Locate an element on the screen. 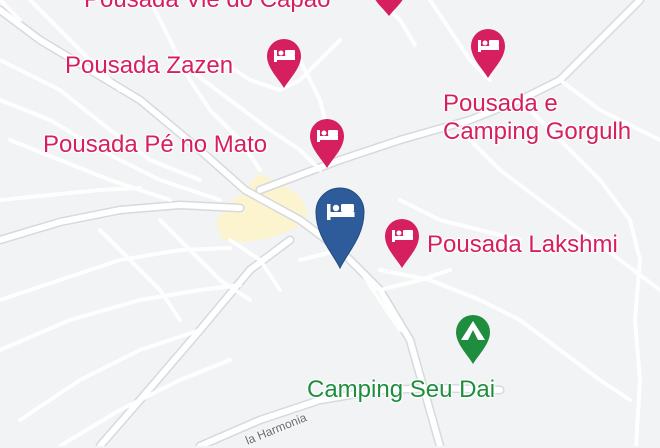  poi-label-seu-dai: Camping Seu Dai is located at coordinates (401, 390).